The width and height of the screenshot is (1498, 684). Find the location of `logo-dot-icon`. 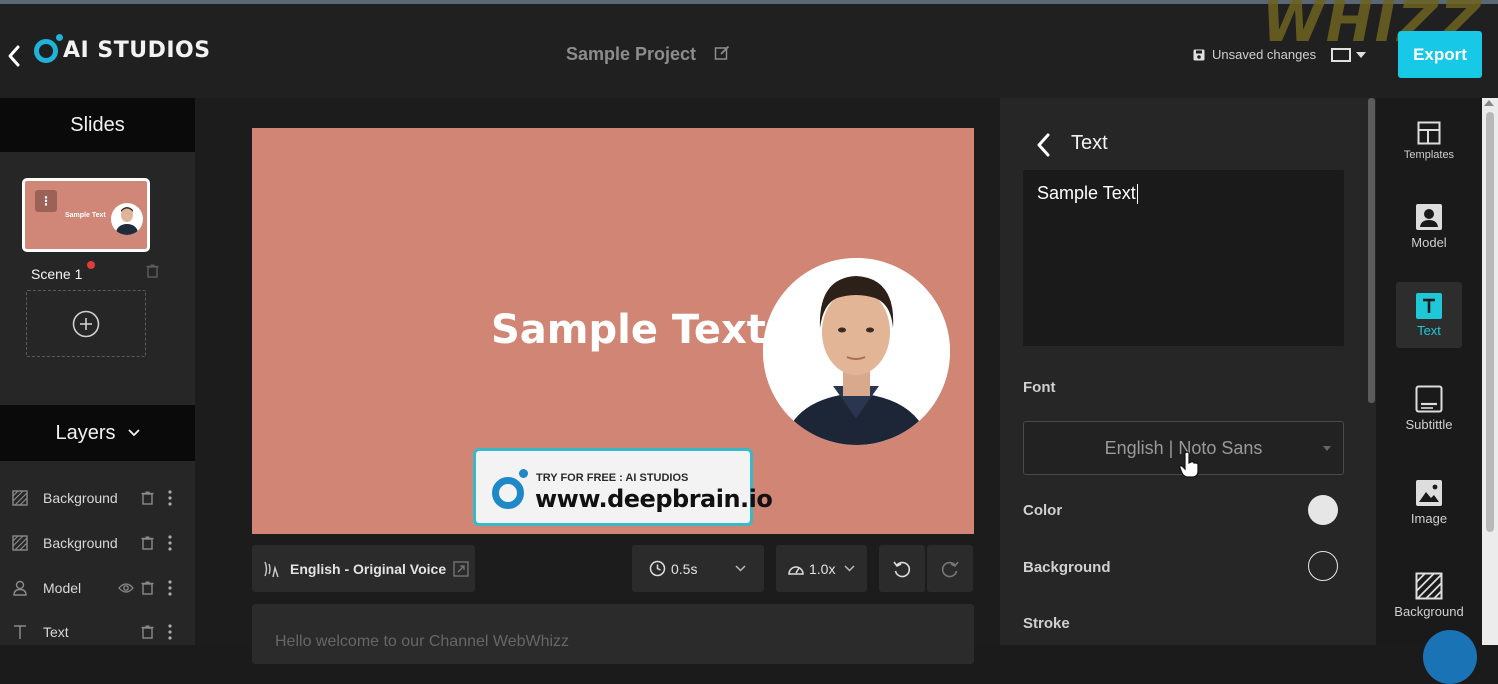

logo-dot-icon is located at coordinates (59, 37).